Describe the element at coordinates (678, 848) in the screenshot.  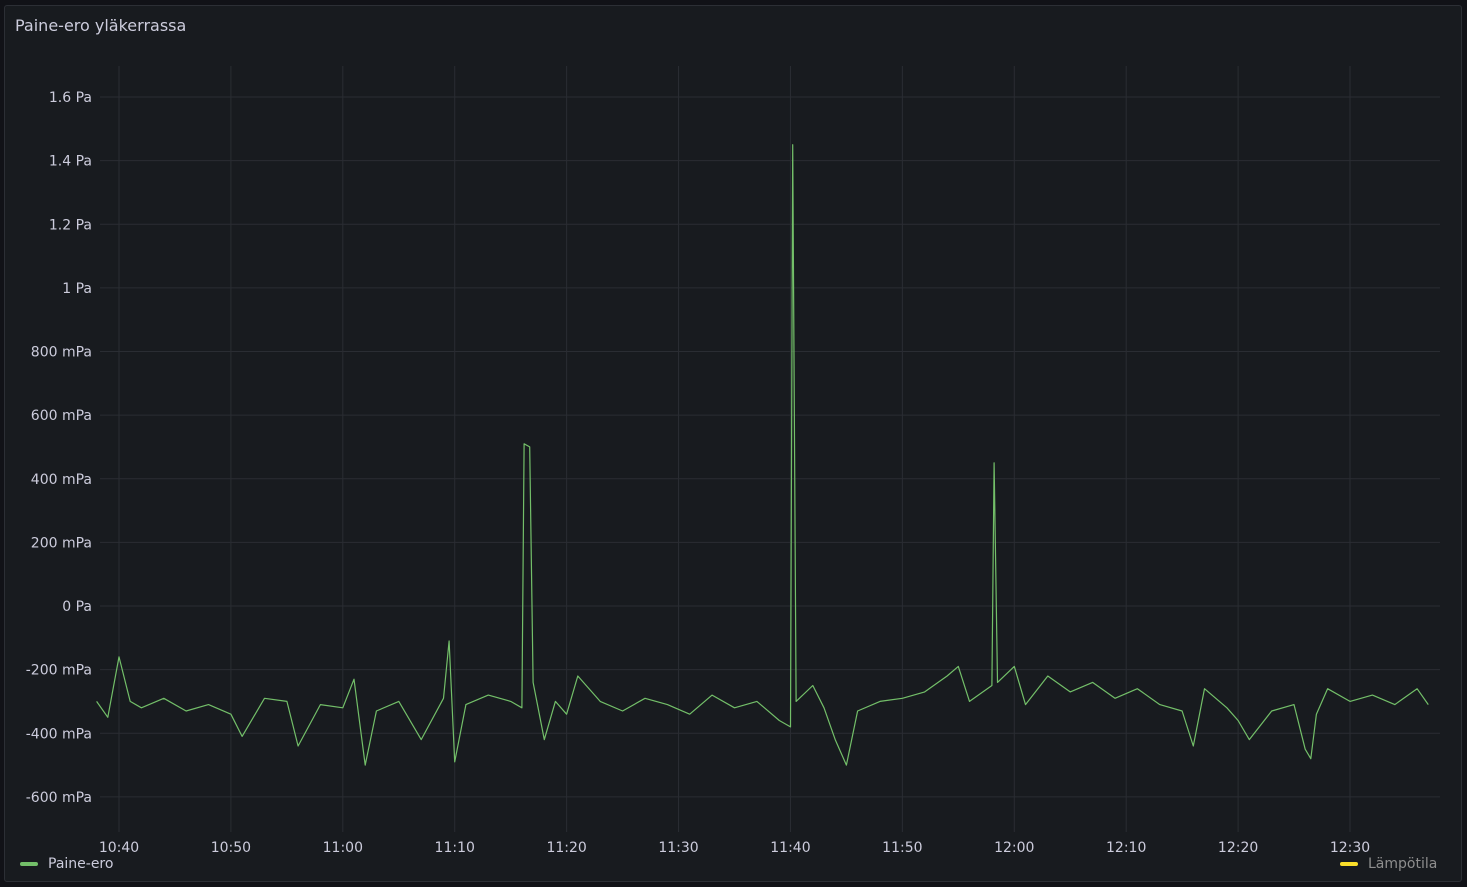
I see `x-tick-label: 11:30` at that location.